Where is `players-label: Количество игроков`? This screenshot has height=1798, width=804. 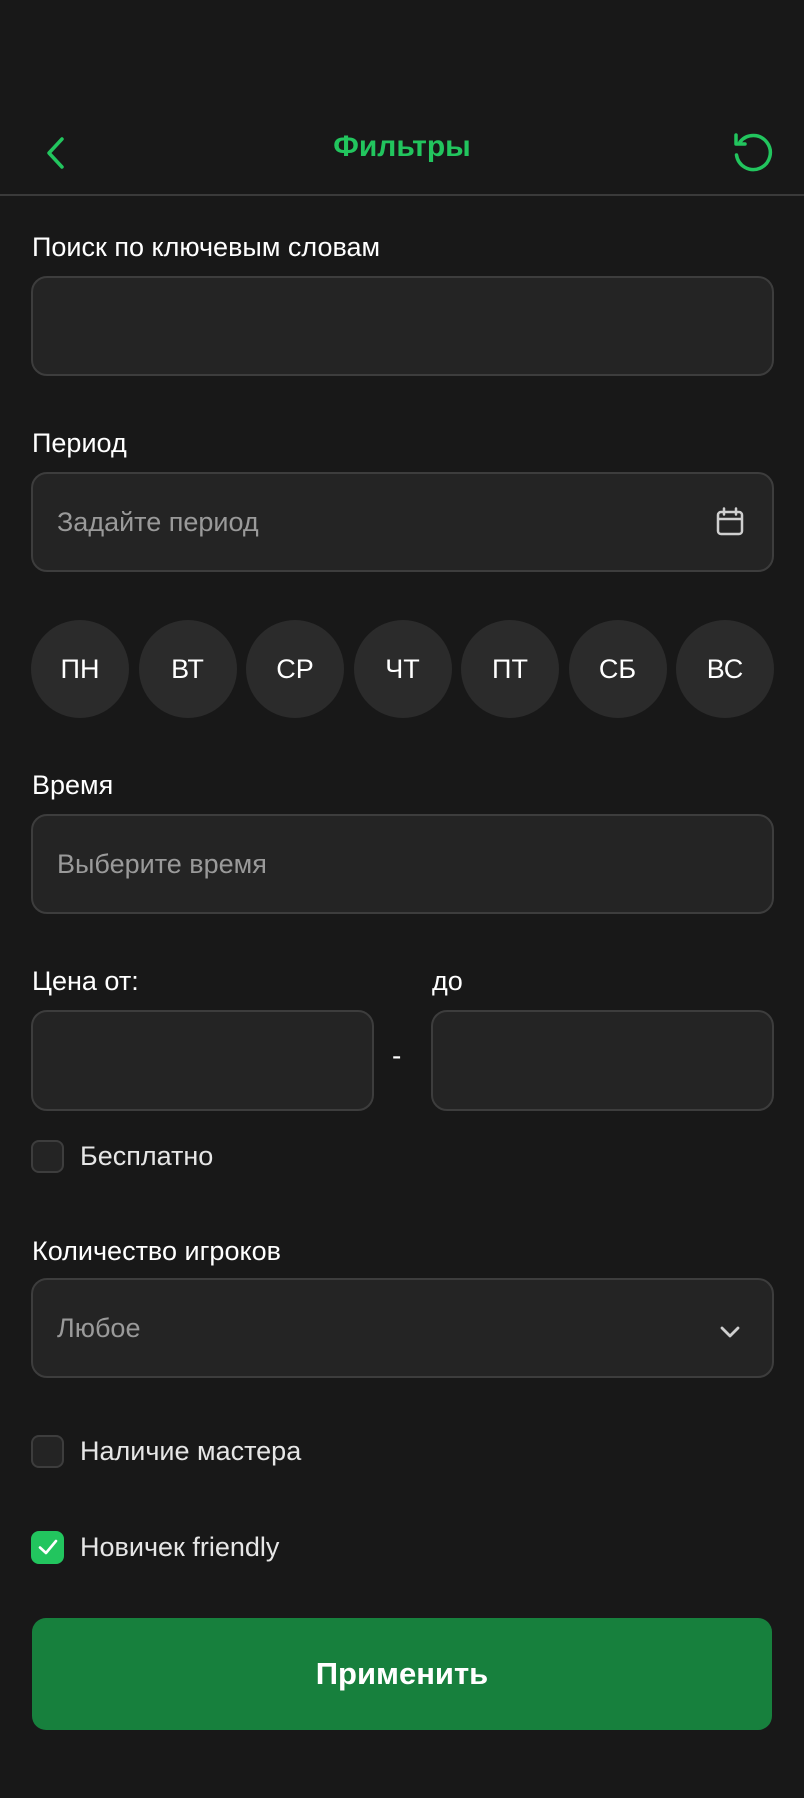
players-label: Количество игроков is located at coordinates (156, 1251).